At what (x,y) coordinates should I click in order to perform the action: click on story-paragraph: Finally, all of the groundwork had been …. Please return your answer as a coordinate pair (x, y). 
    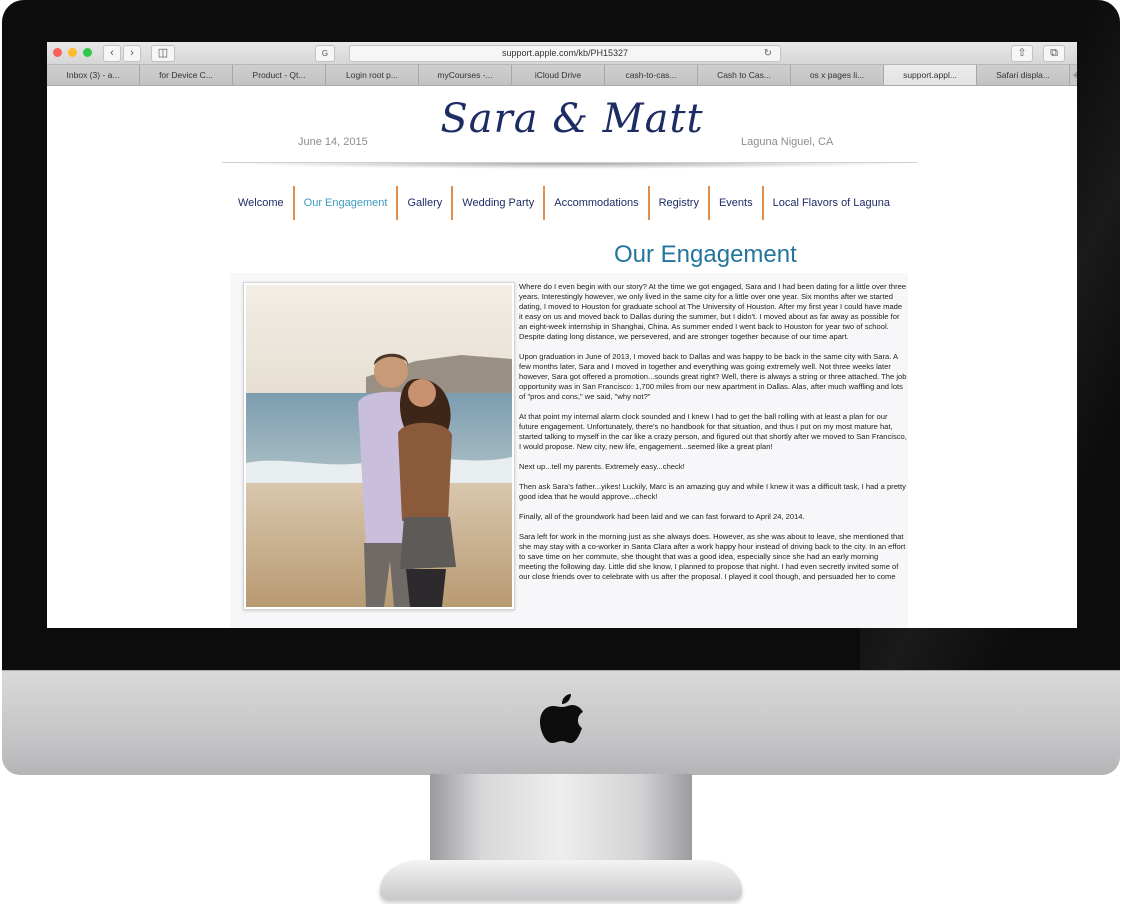
    Looking at the image, I should click on (662, 516).